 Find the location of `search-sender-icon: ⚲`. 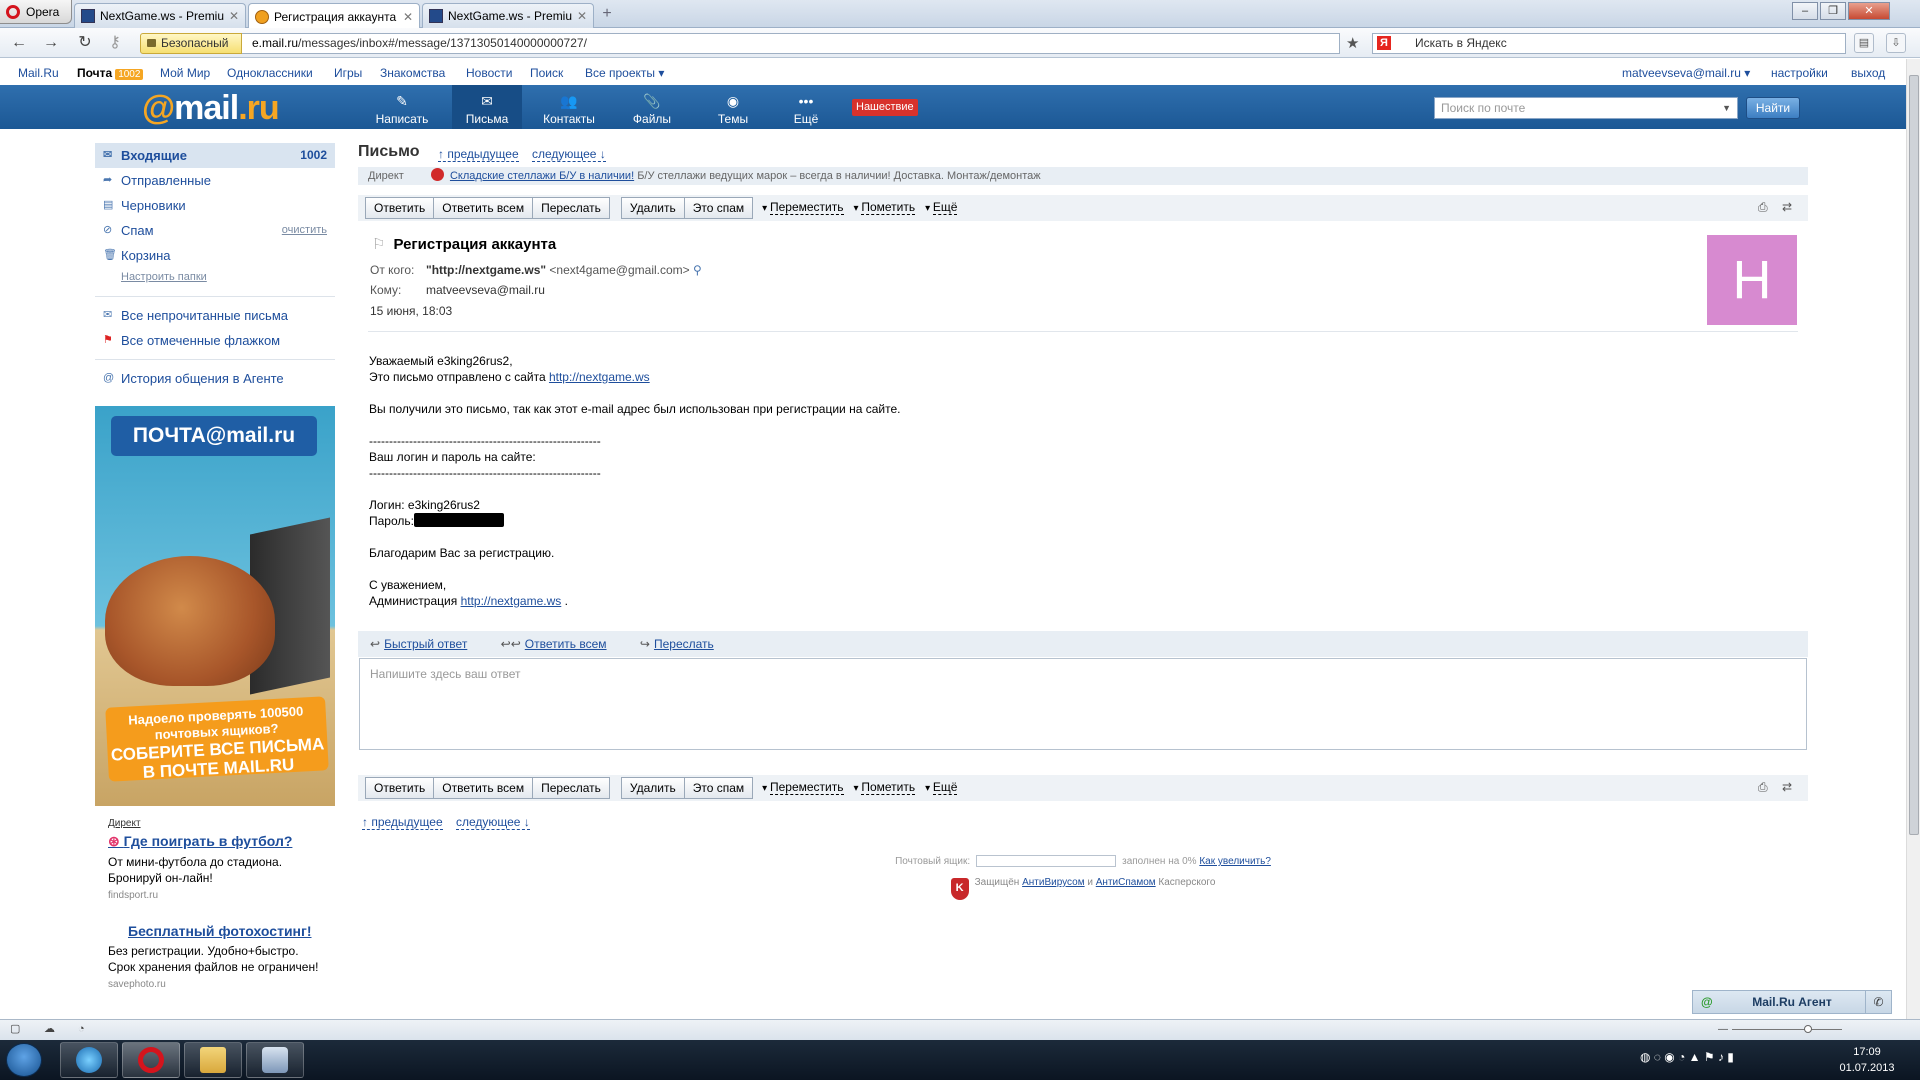

search-sender-icon: ⚲ is located at coordinates (697, 270).